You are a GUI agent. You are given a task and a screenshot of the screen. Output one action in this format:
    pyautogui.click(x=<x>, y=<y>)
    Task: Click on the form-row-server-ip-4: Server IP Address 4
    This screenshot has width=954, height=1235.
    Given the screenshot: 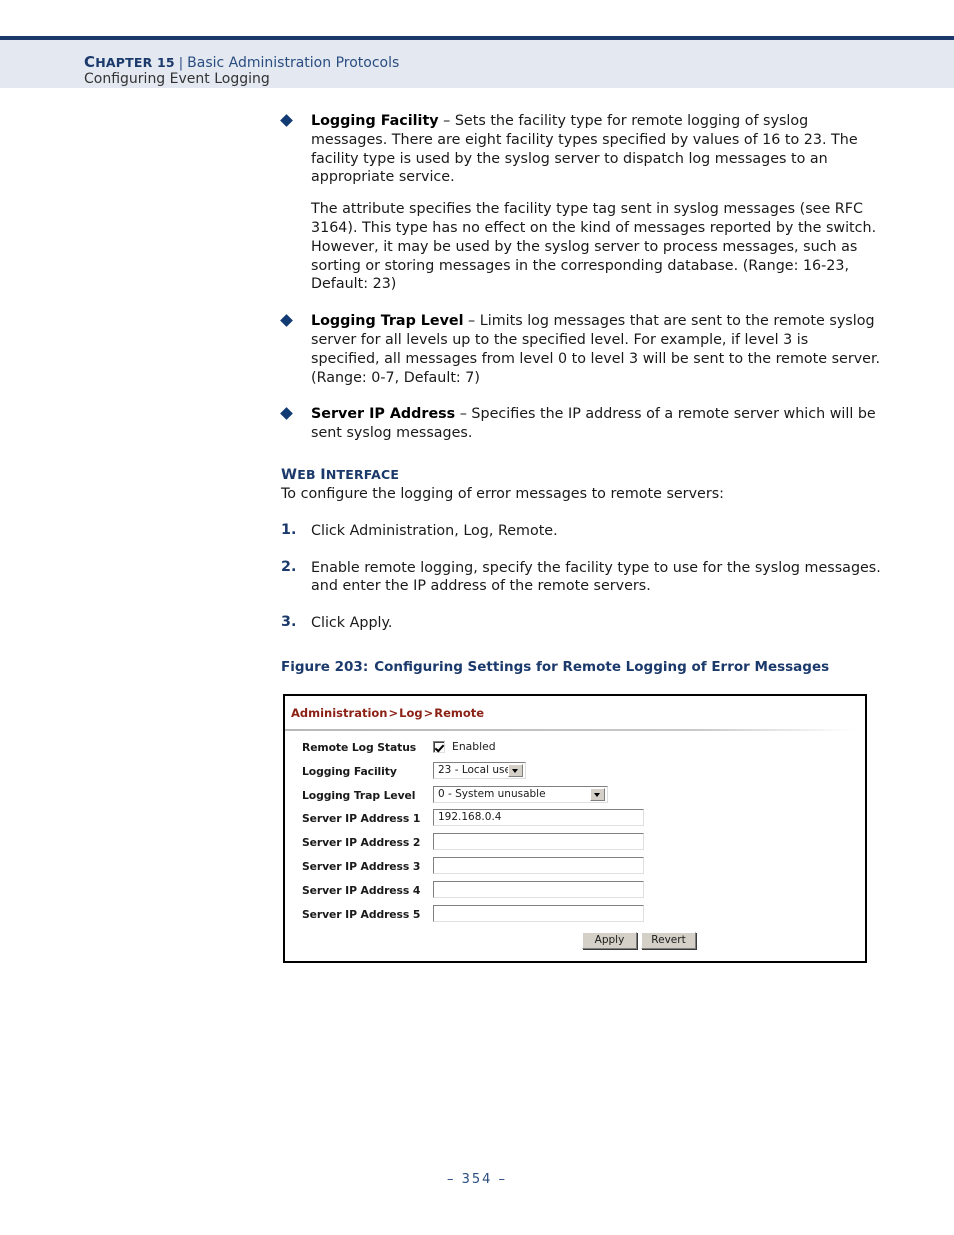 What is the action you would take?
    pyautogui.click(x=575, y=892)
    